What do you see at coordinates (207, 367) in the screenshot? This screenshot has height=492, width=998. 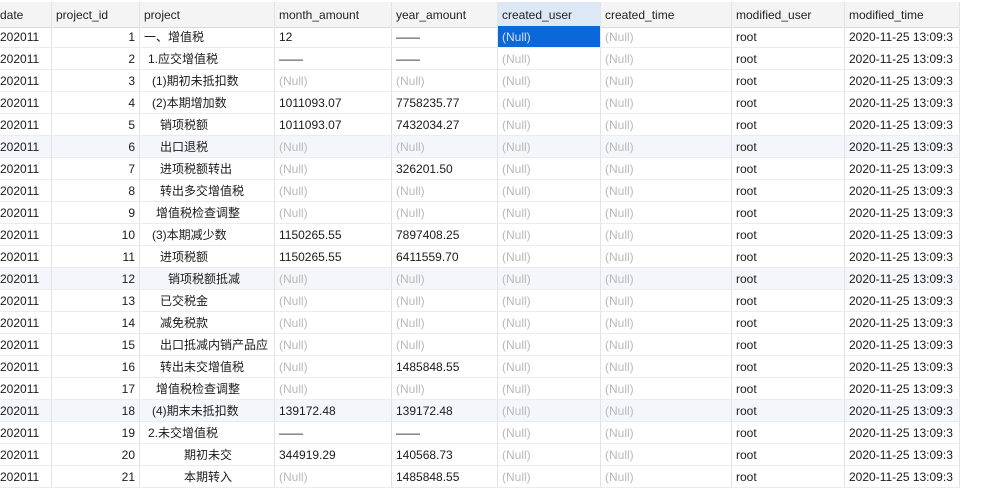 I see `cell-project: 转出未交增值税` at bounding box center [207, 367].